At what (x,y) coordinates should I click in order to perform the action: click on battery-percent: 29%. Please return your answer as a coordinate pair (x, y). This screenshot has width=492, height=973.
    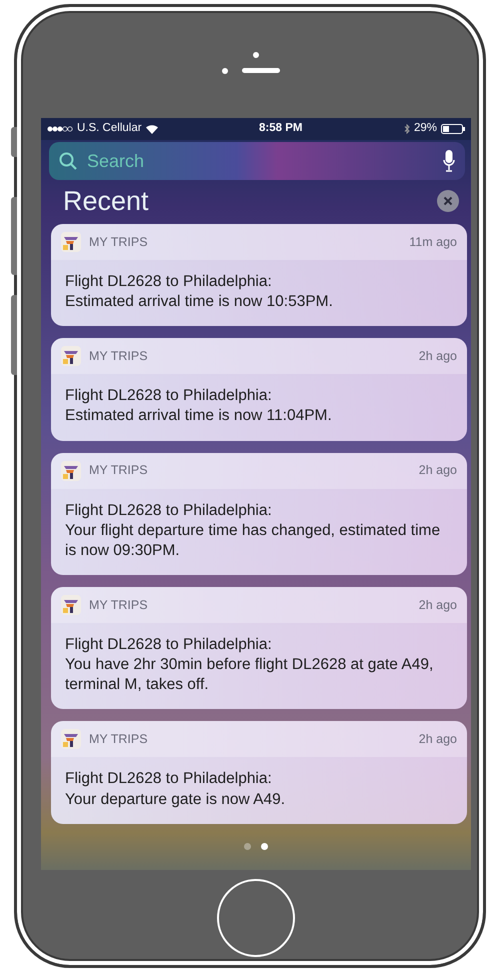
    Looking at the image, I should click on (425, 128).